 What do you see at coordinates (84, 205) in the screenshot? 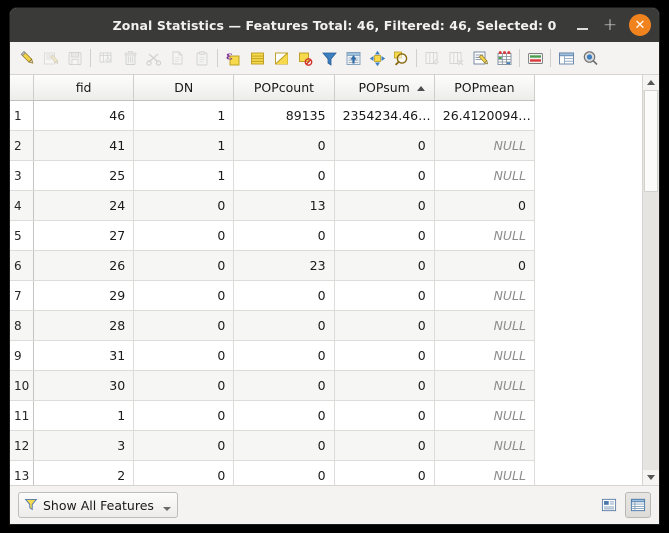
I see `cell-fid: 24` at bounding box center [84, 205].